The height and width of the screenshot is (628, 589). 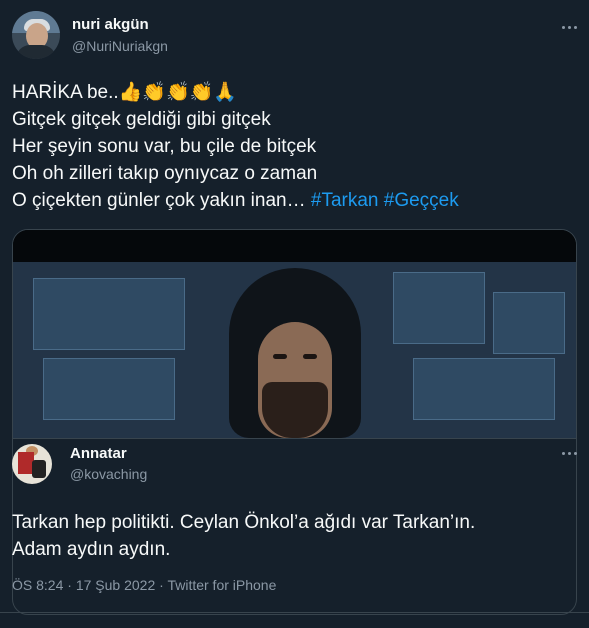 I want to click on author-name: nuri akgün, so click(x=110, y=24).